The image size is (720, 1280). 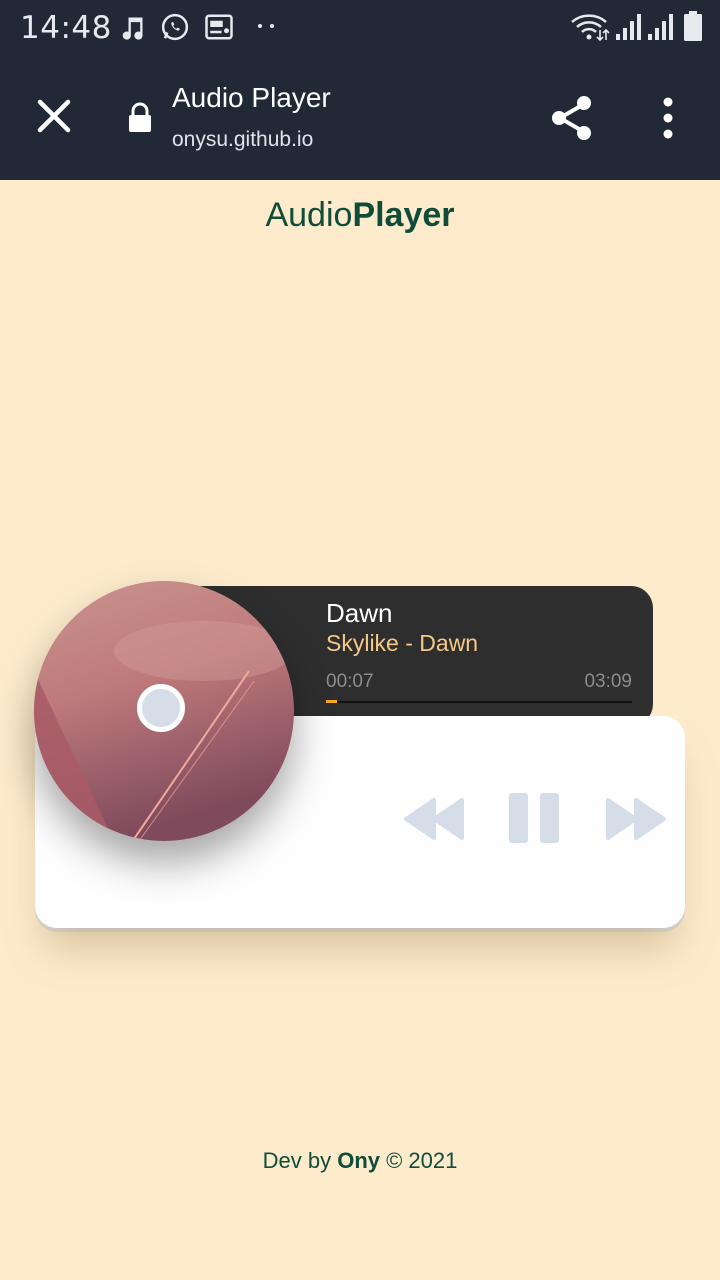 I want to click on battery-icon, so click(x=693, y=26).